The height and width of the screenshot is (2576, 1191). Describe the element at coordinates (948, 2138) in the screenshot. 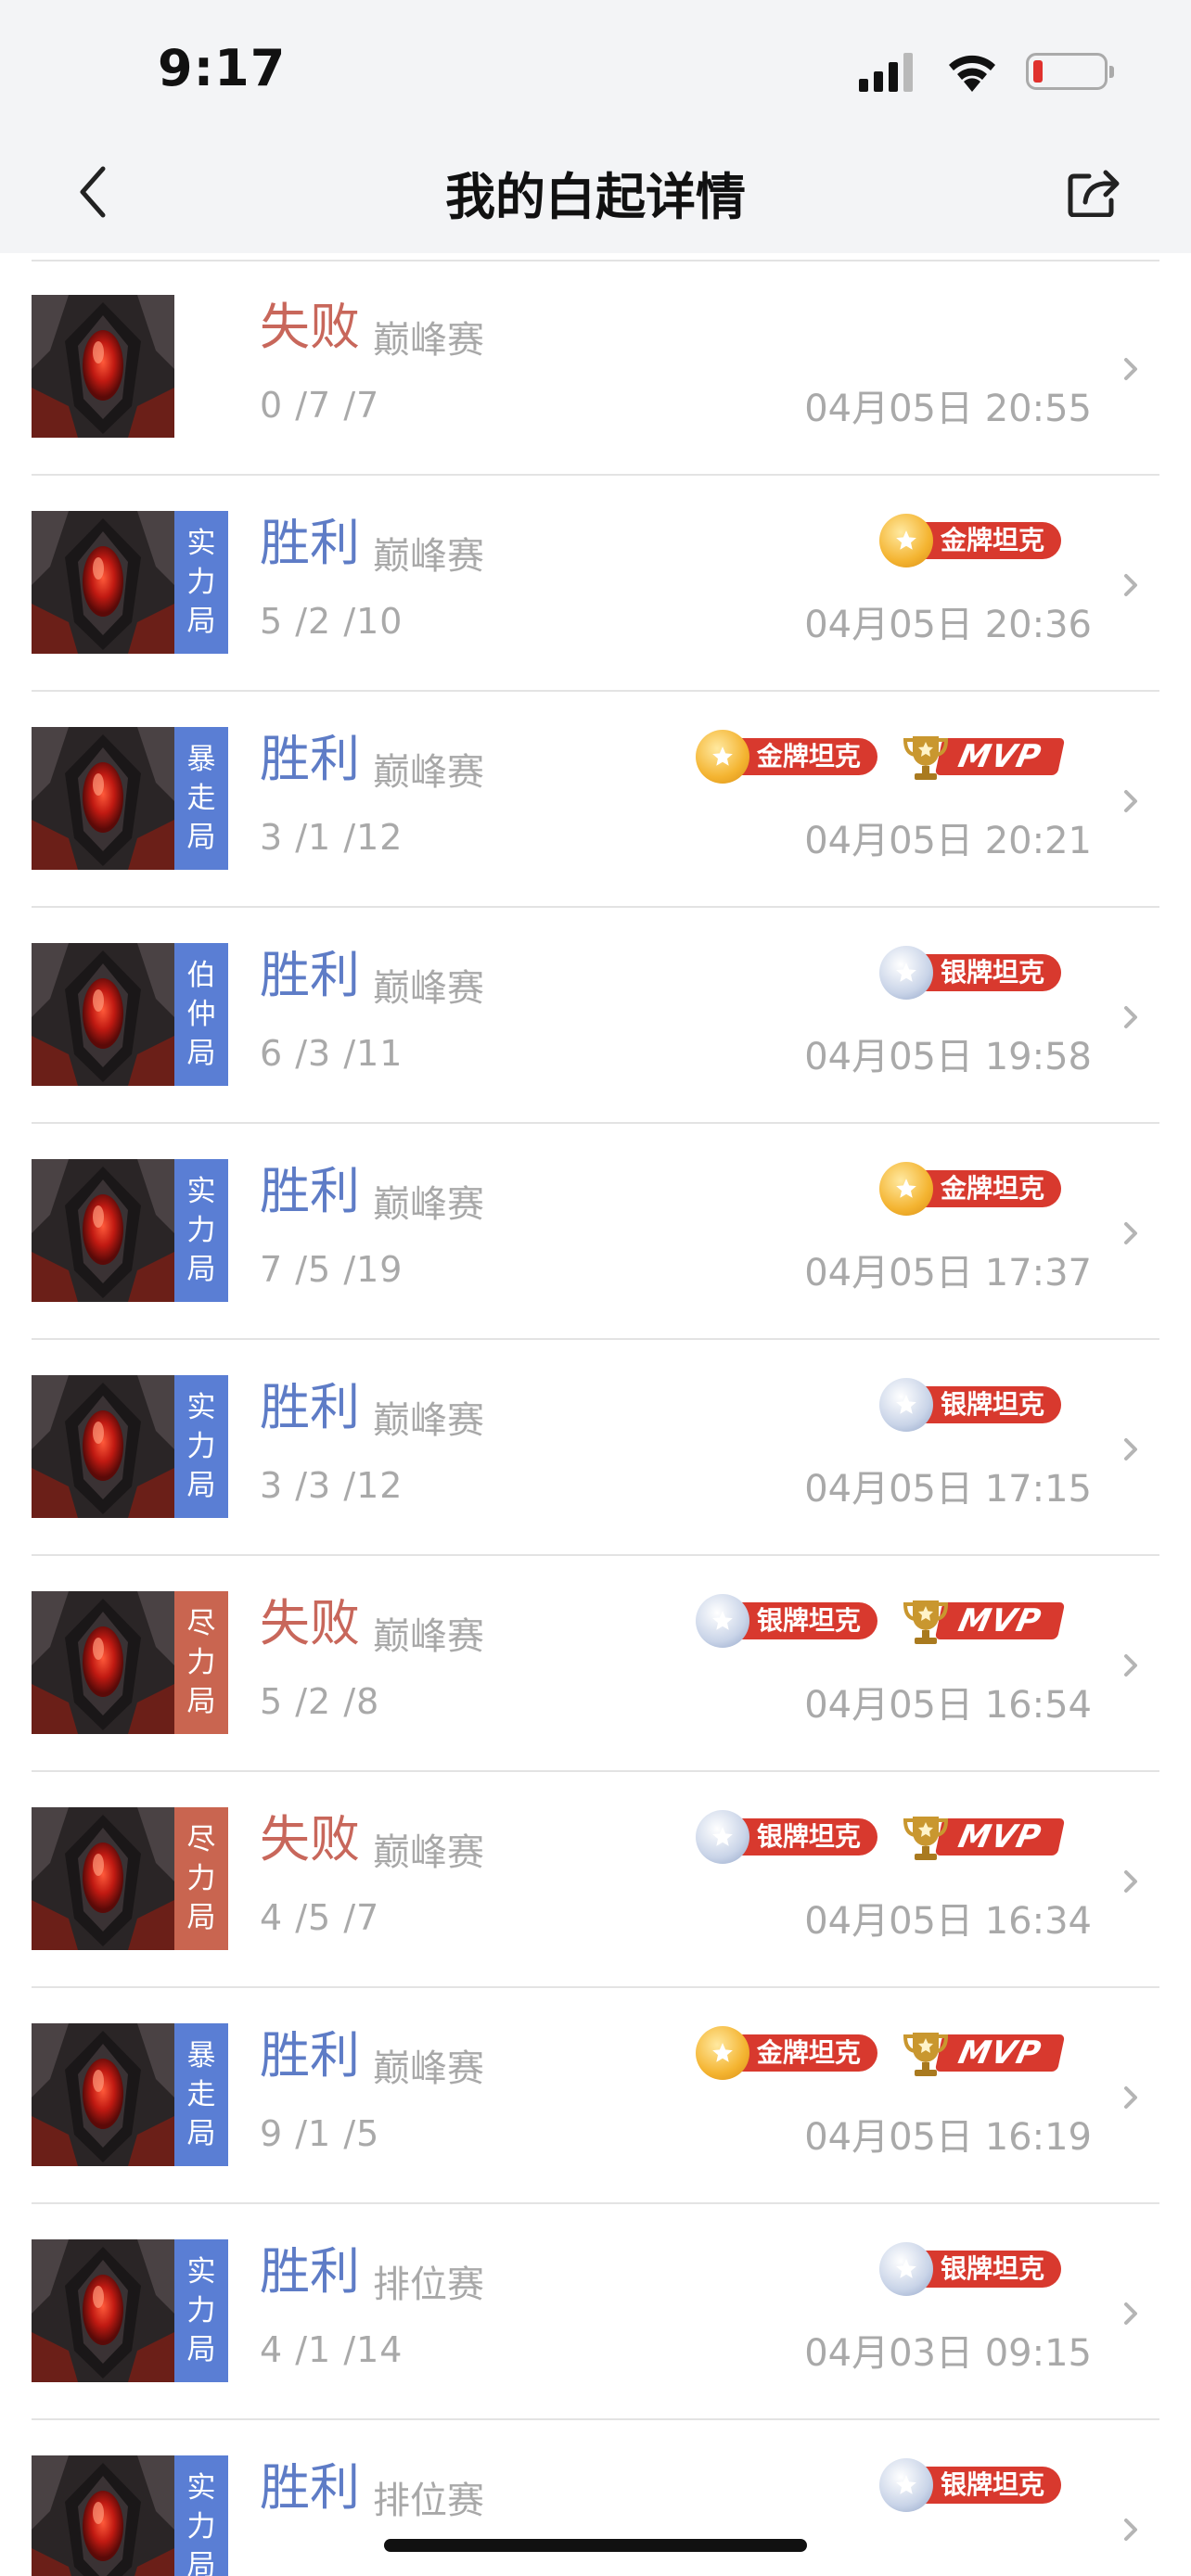

I see `match-datetime: 04月05日 16:19` at that location.